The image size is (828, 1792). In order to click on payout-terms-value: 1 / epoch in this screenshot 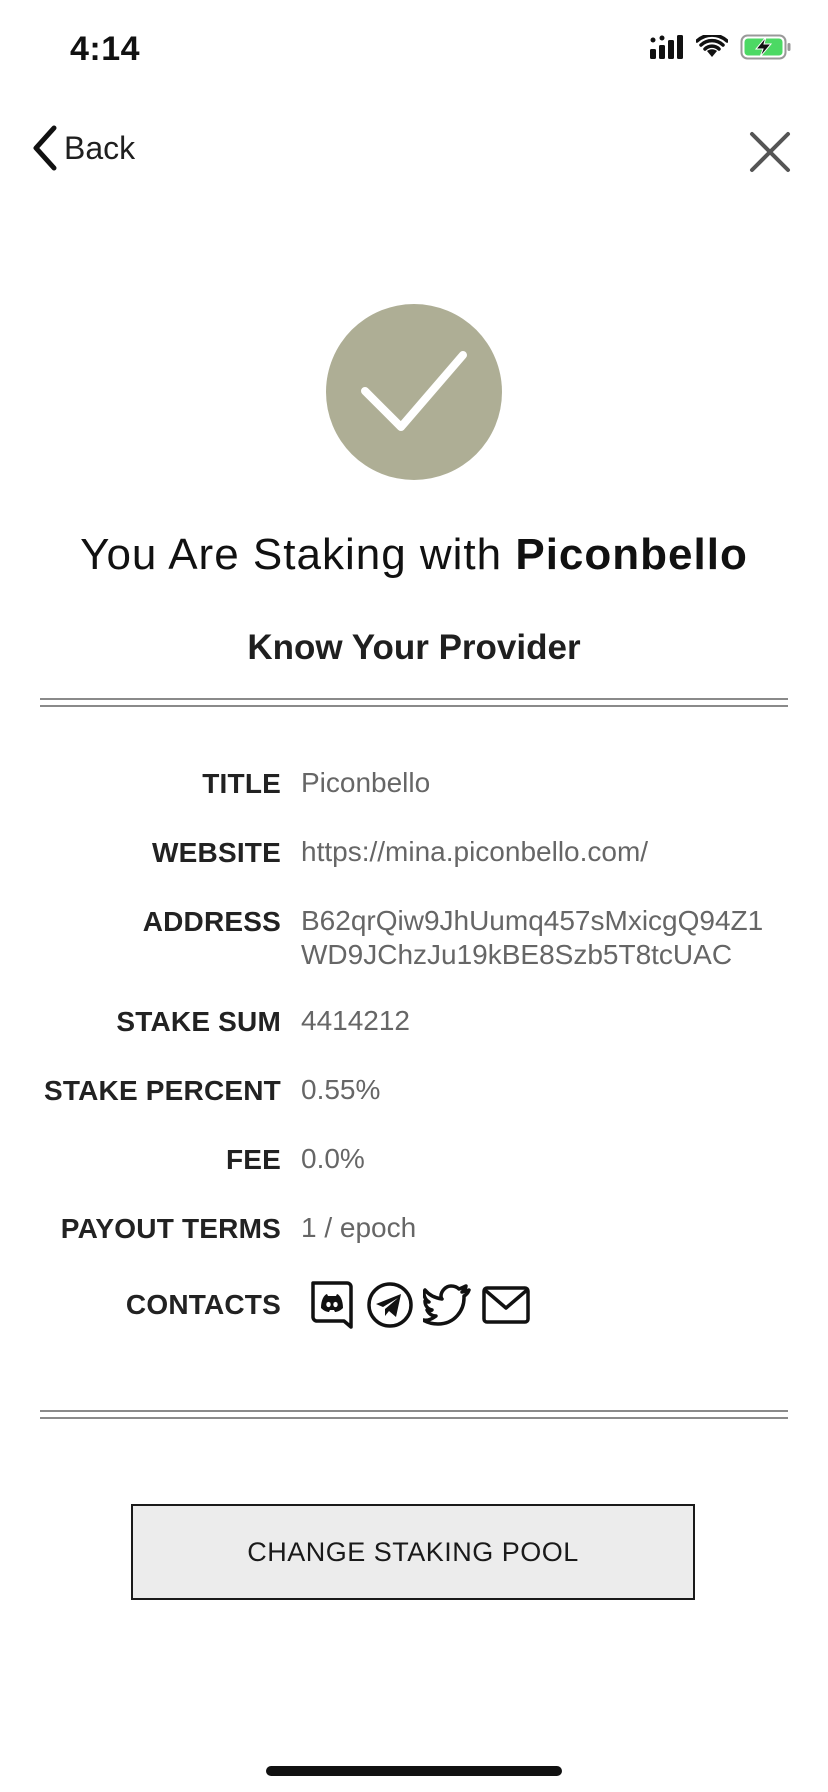, I will do `click(359, 1227)`.